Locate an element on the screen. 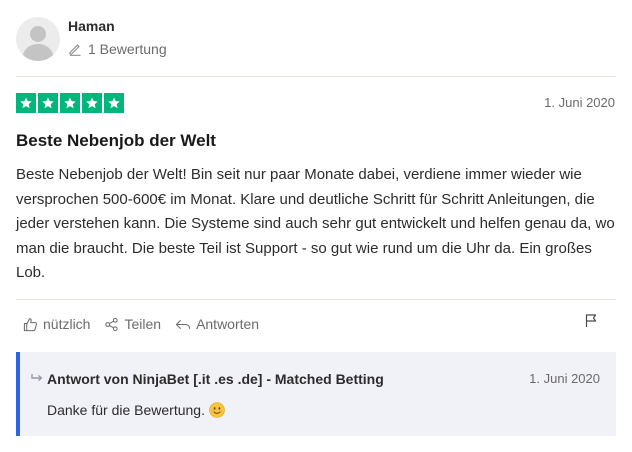 Image resolution: width=632 pixels, height=452 pixels. avatar is located at coordinates (38, 39).